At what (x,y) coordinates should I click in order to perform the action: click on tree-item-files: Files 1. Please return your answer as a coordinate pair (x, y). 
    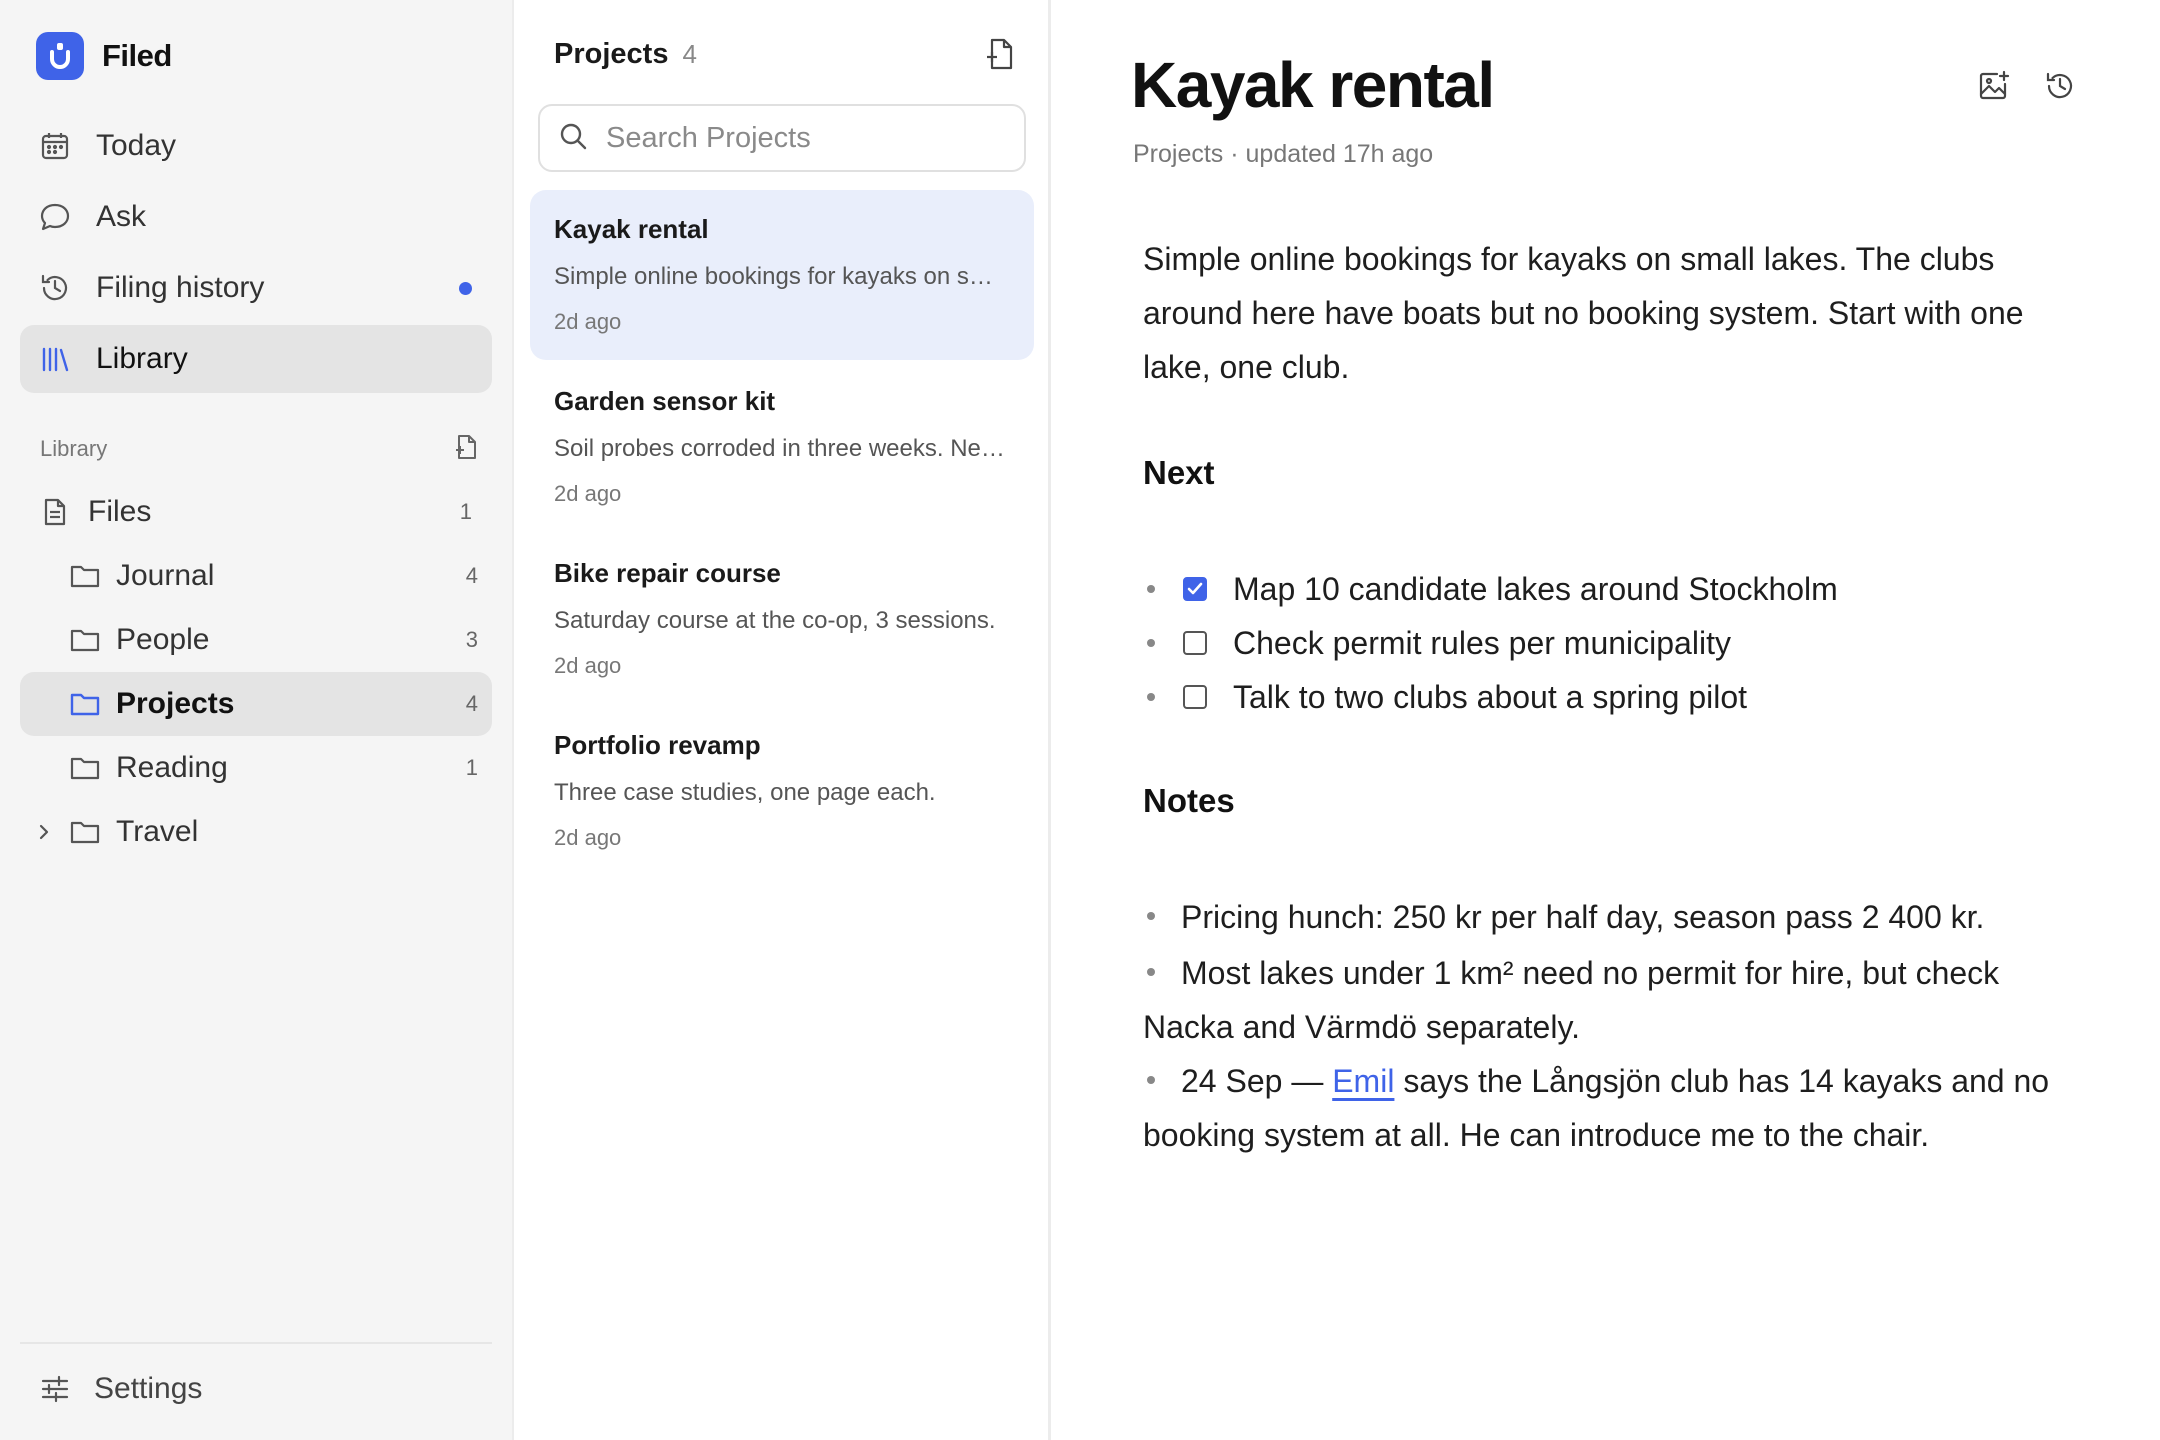
    Looking at the image, I should click on (256, 512).